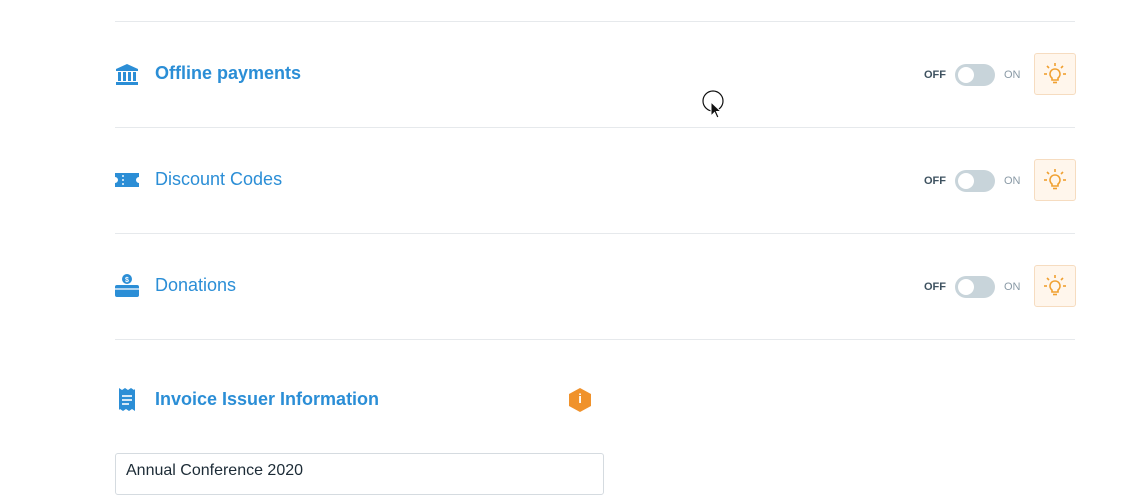  I want to click on discount-codes-tip-button, so click(1055, 180).